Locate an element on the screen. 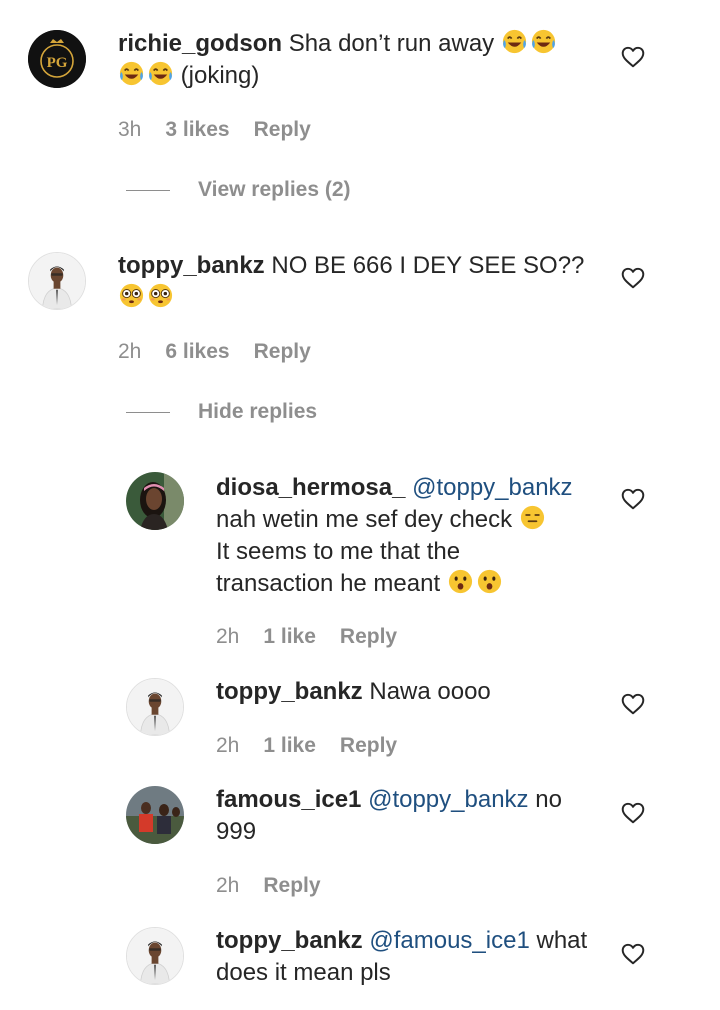 The width and height of the screenshot is (720, 1010). mention-link: @famous_ice1 is located at coordinates (449, 940).